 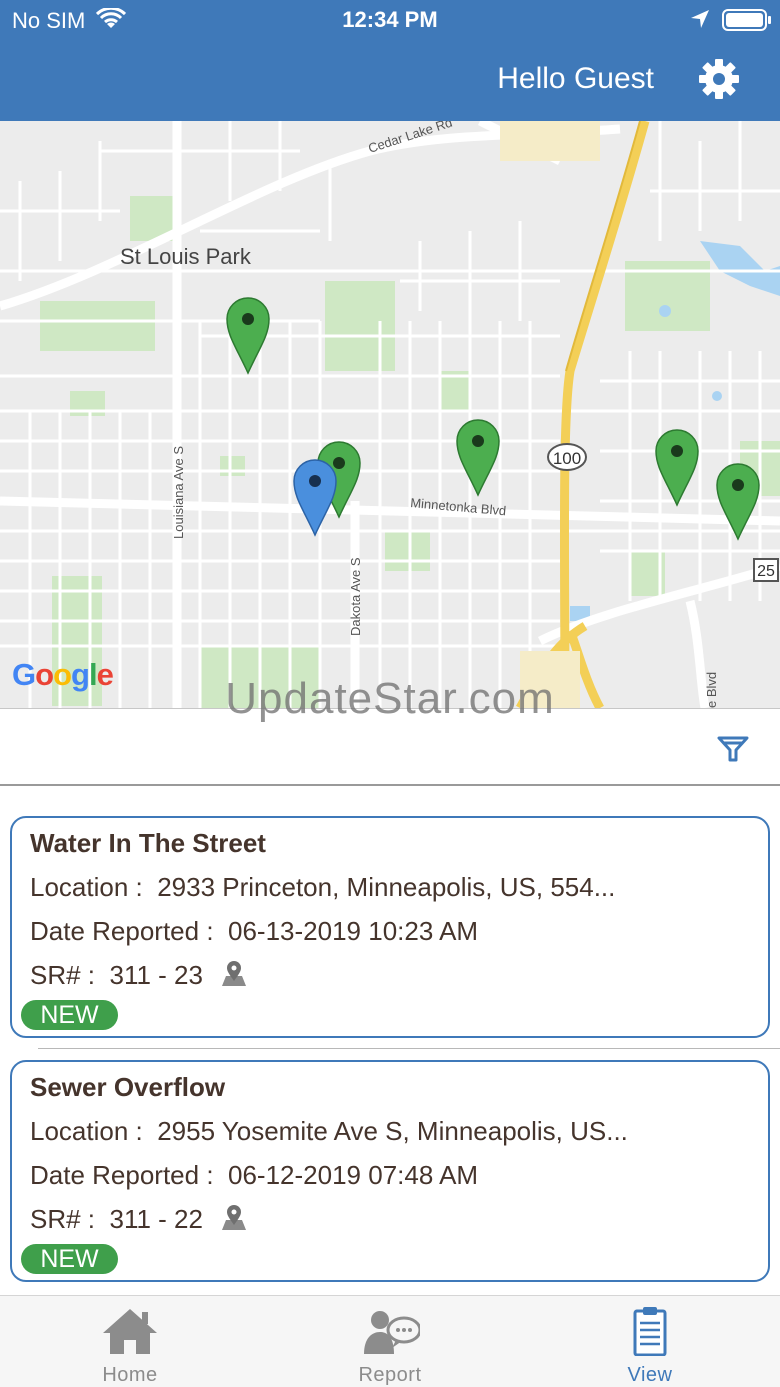 What do you see at coordinates (254, 931) in the screenshot?
I see `report-date: Date Reported : 06-13-2019 10:23 AM` at bounding box center [254, 931].